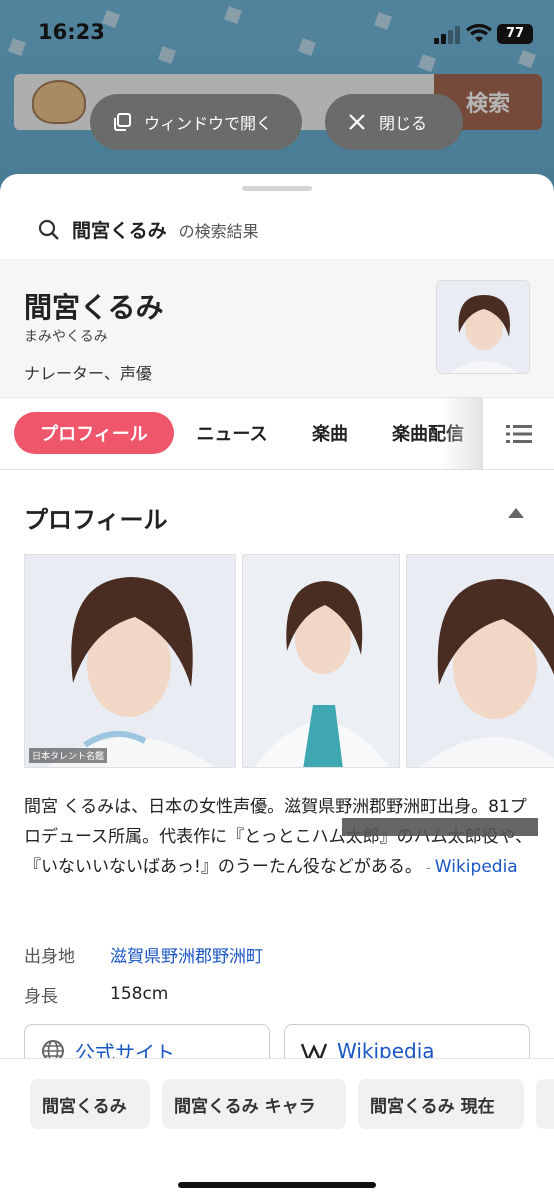 Image resolution: width=554 pixels, height=1200 pixels. What do you see at coordinates (441, 1104) in the screenshot?
I see `related-chip: 間宮くるみ 現在` at bounding box center [441, 1104].